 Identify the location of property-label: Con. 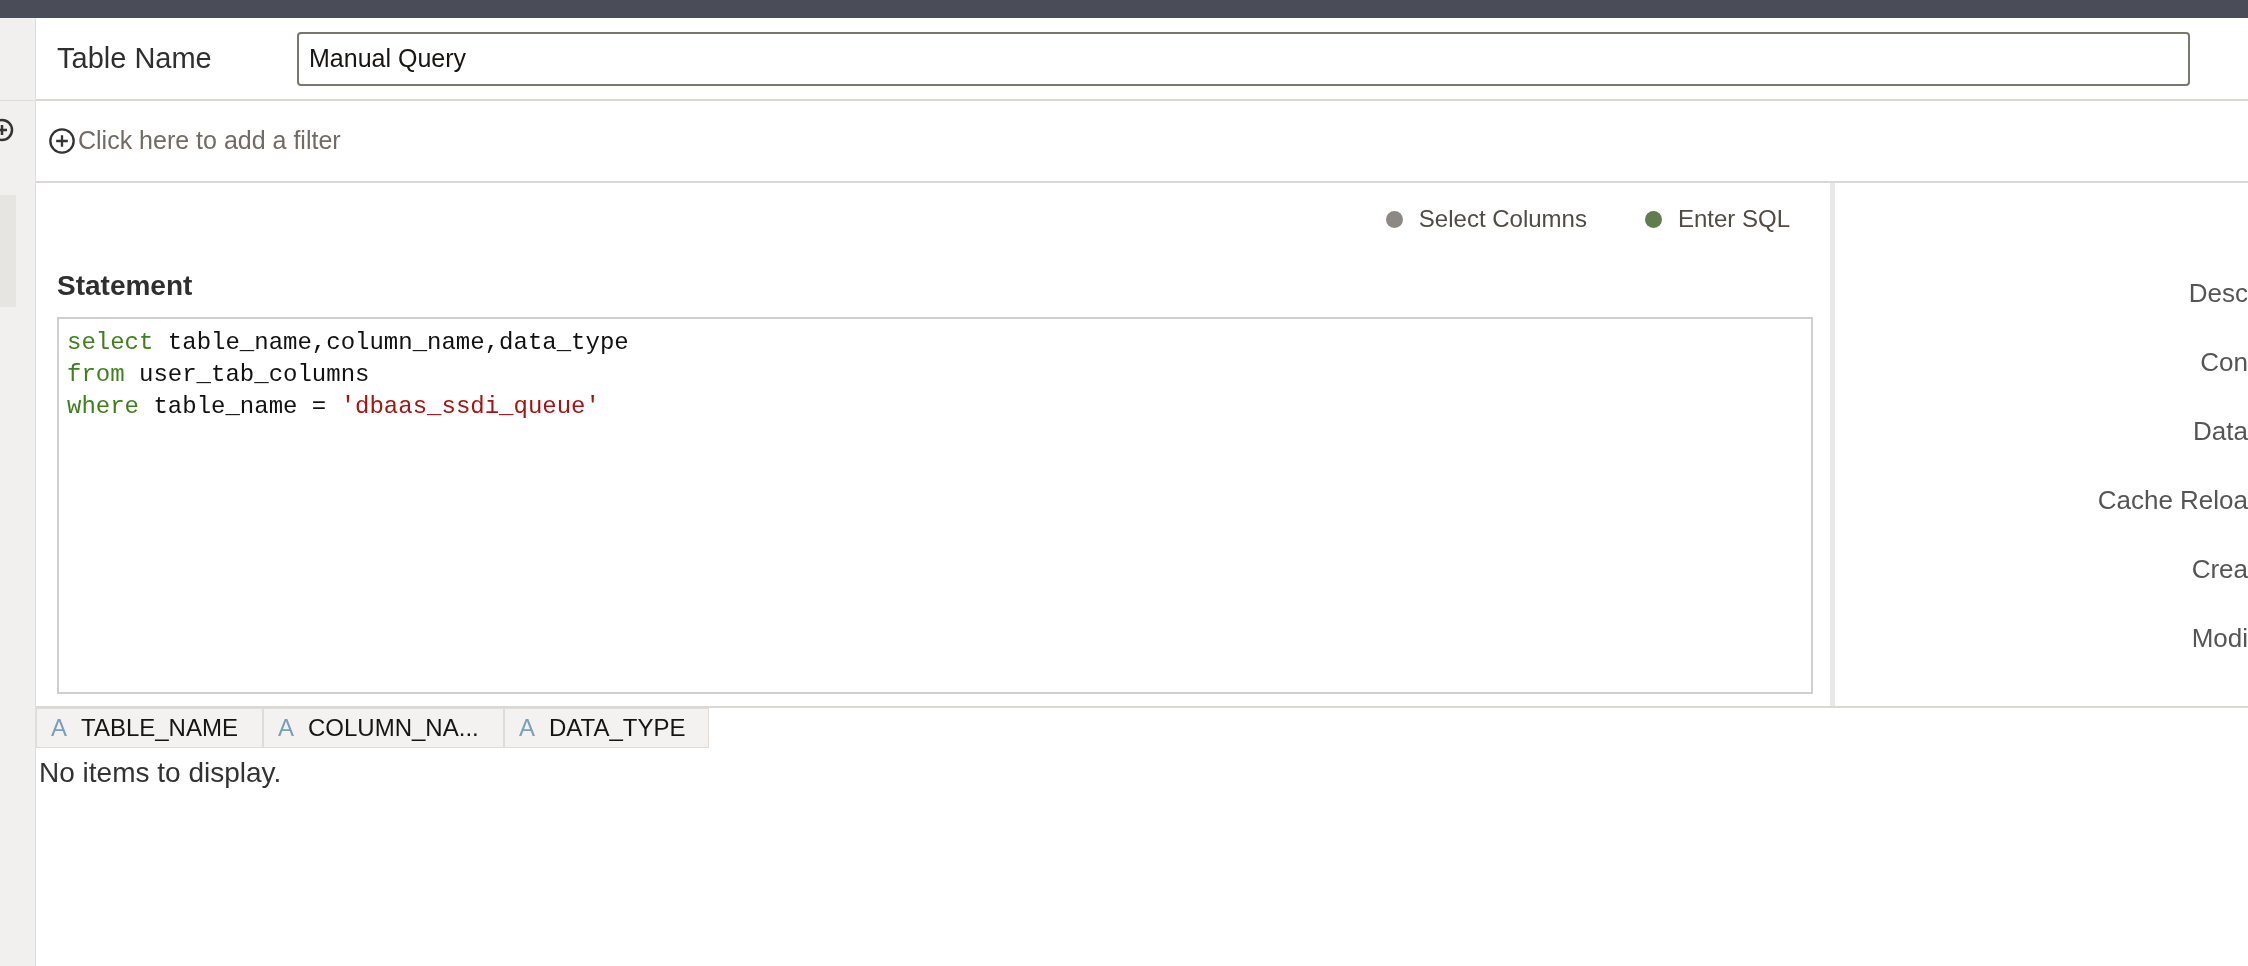
(2224, 362).